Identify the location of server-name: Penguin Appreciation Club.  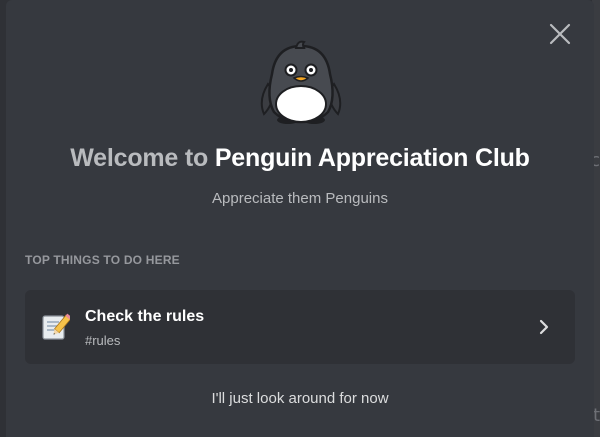
(372, 158).